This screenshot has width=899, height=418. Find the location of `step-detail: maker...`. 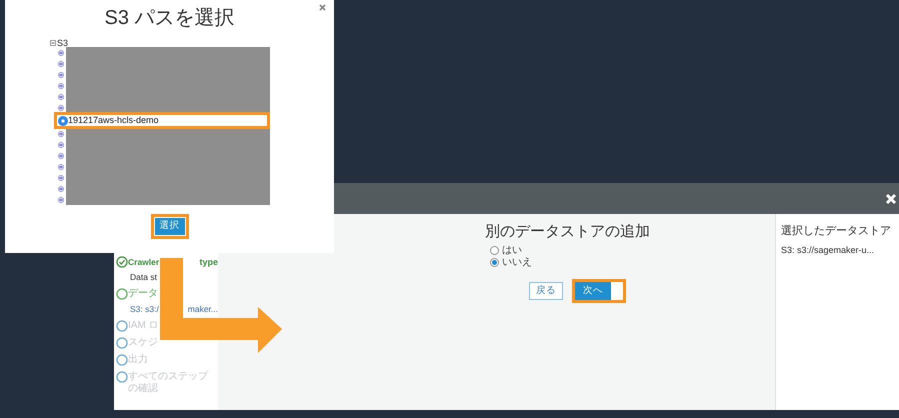

step-detail: maker... is located at coordinates (203, 309).